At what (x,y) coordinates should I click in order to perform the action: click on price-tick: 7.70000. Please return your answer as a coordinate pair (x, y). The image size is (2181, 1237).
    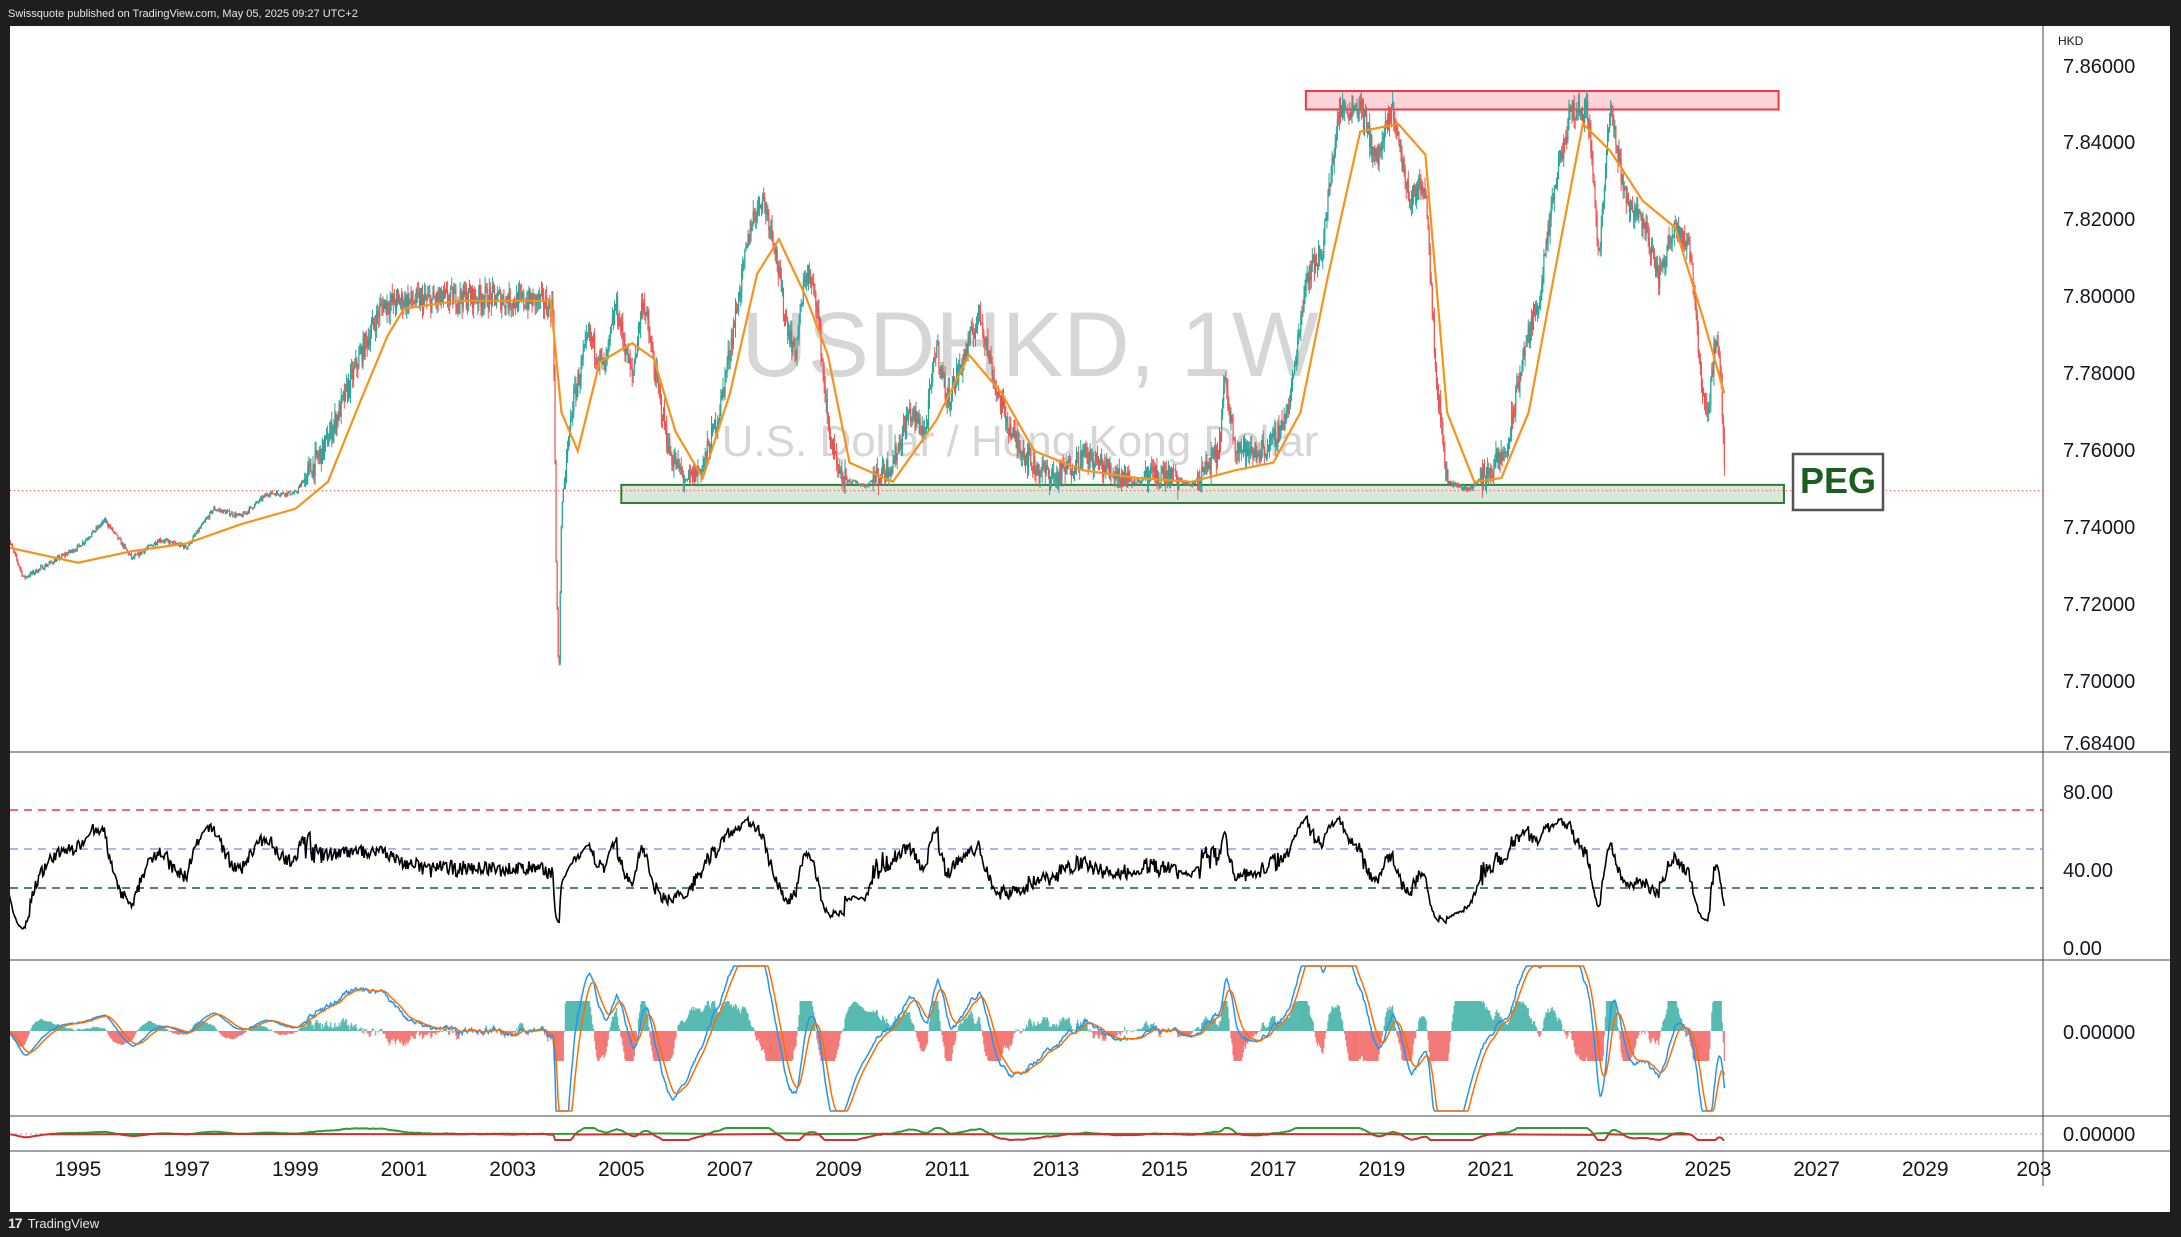
    Looking at the image, I should click on (2099, 682).